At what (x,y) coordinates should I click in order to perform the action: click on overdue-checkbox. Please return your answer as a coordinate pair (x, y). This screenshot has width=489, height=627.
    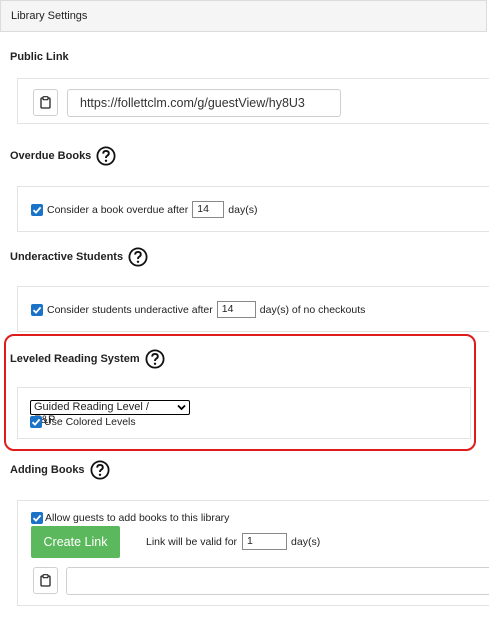
    Looking at the image, I should click on (37, 209).